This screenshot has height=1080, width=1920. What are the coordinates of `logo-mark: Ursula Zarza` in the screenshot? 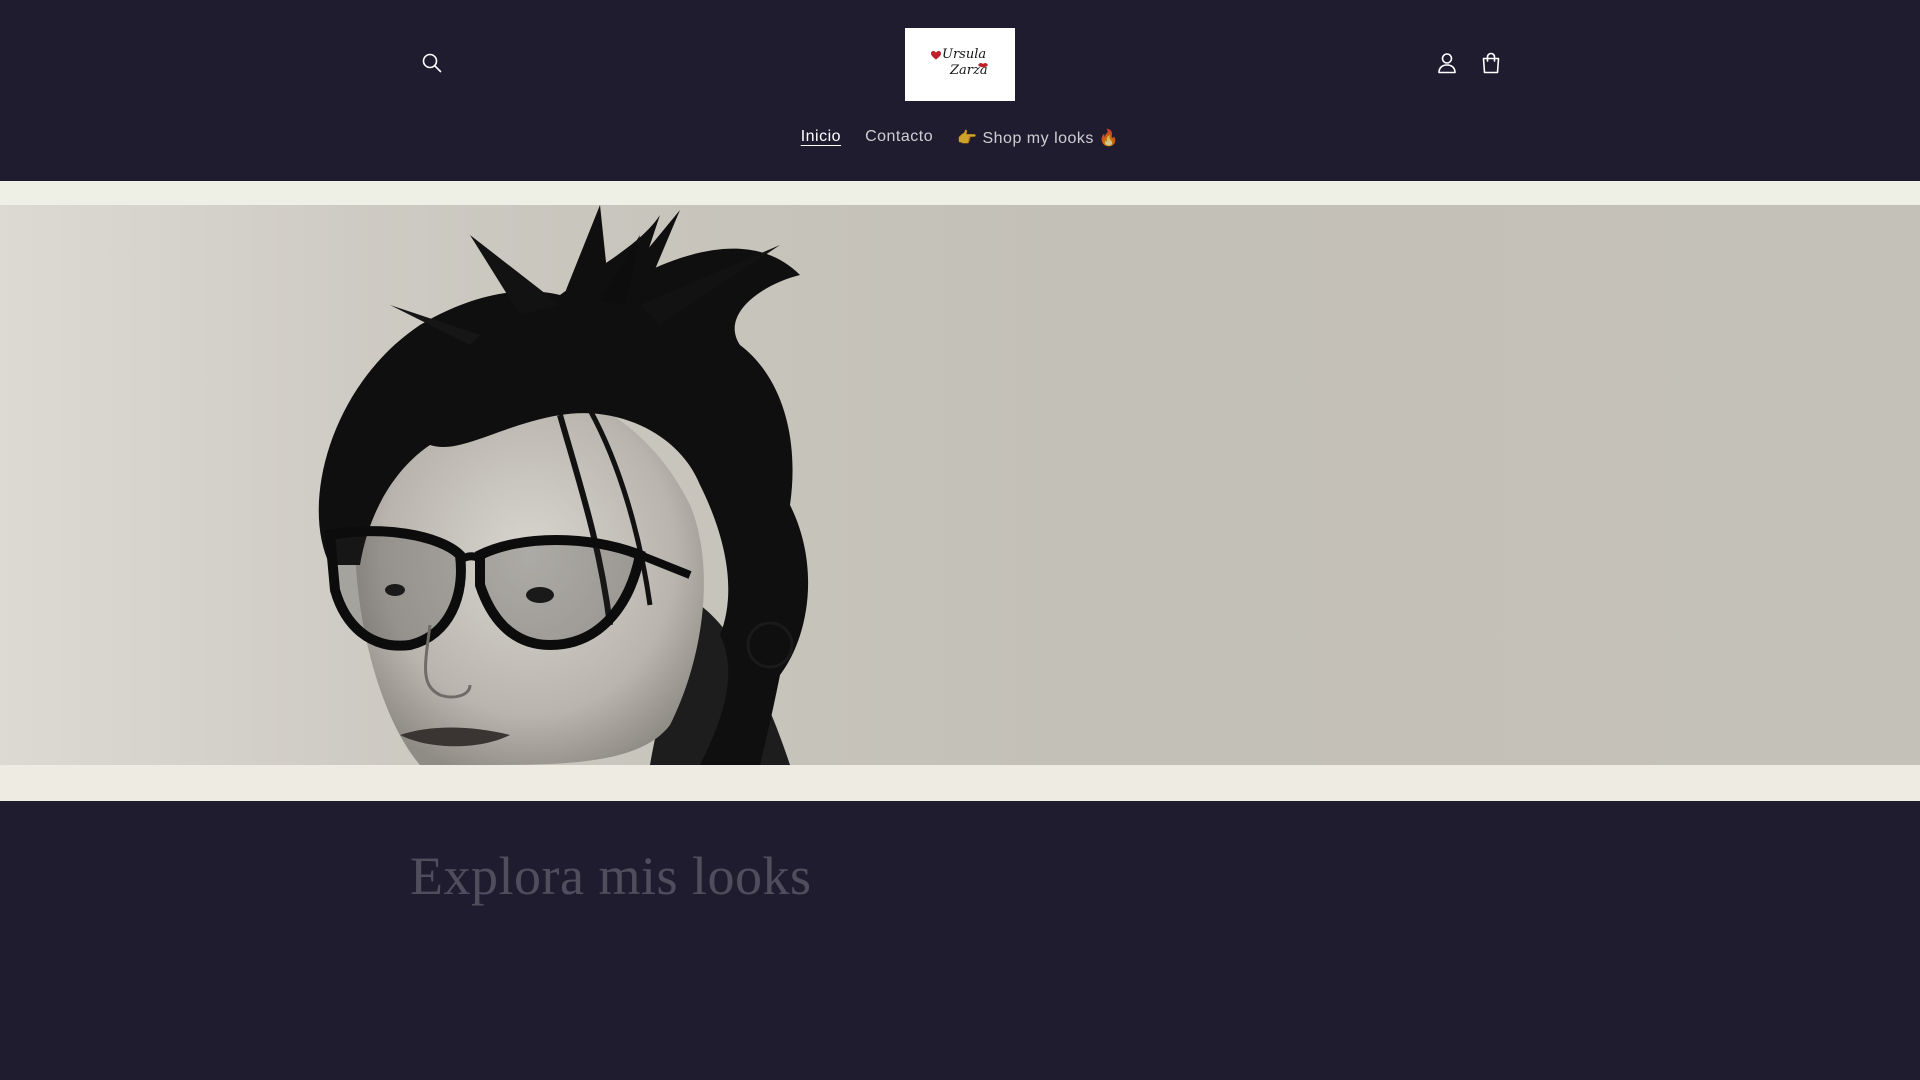 It's located at (960, 65).